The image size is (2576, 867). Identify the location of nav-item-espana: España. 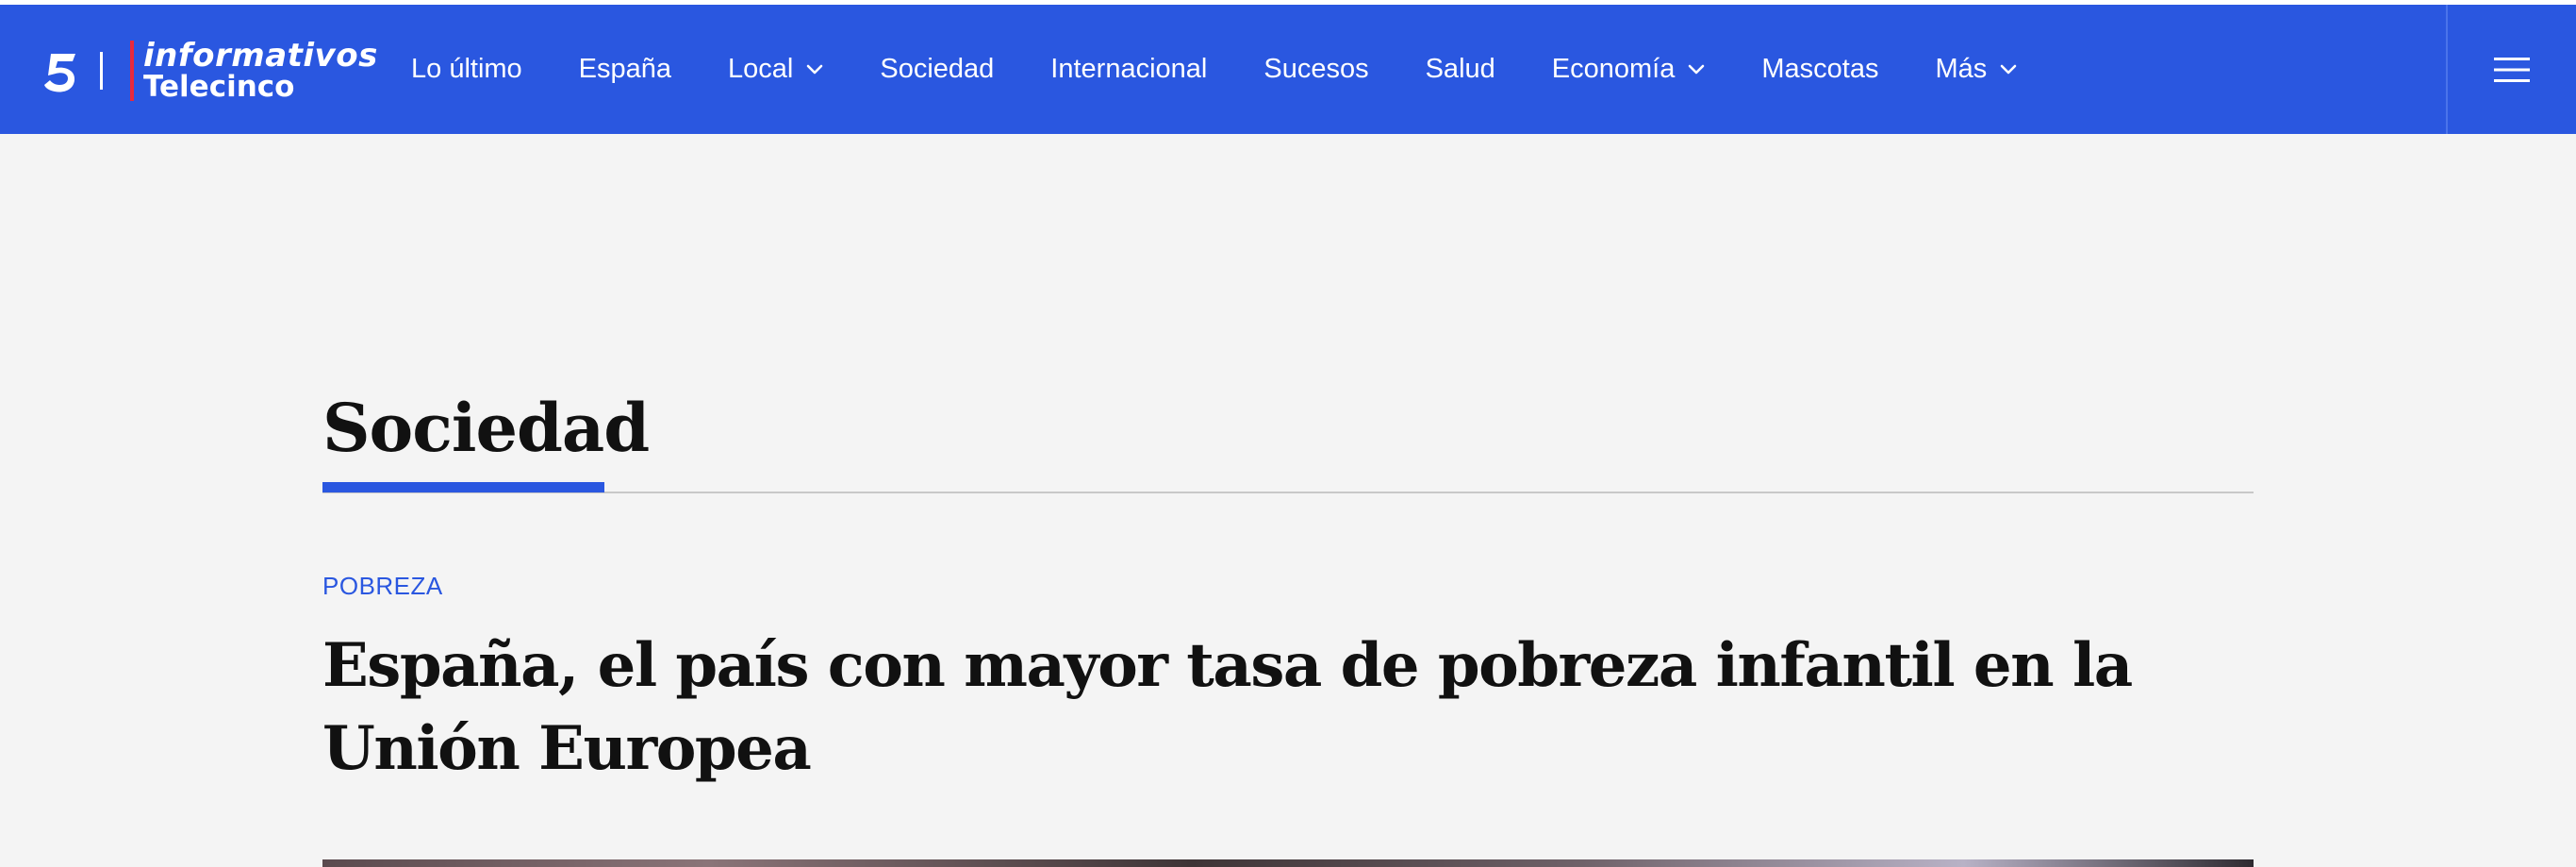
(625, 69).